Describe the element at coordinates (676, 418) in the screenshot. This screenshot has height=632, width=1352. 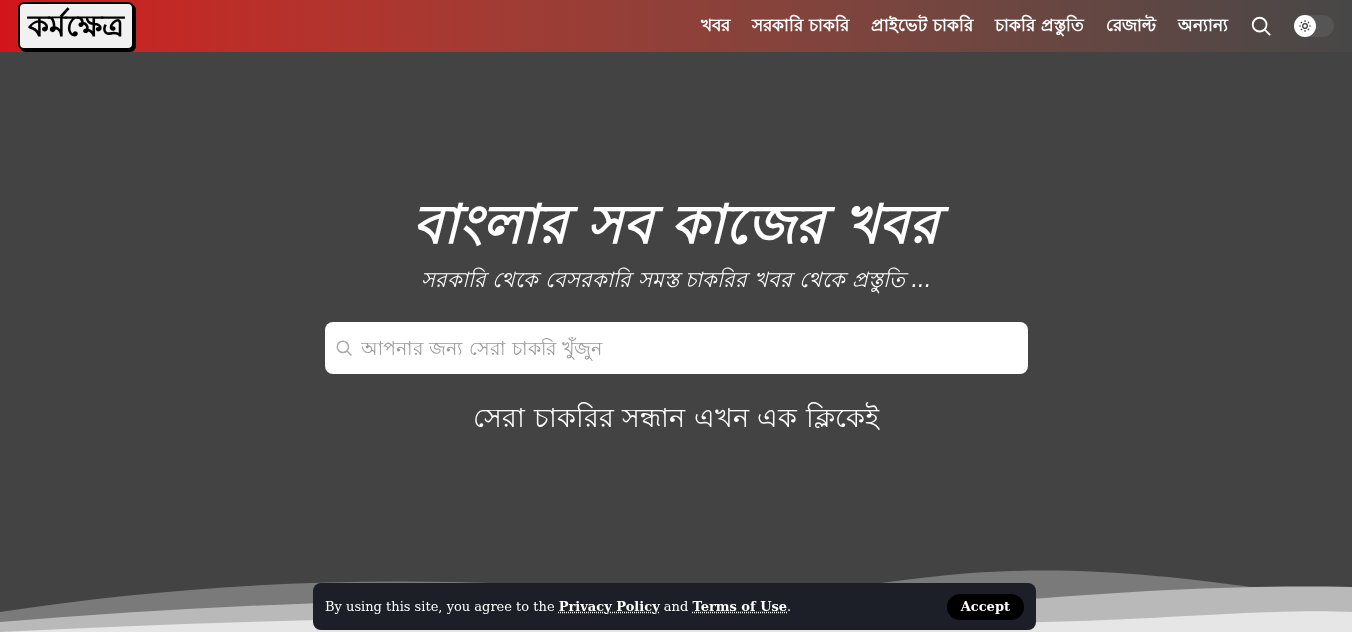
I see `tagline: সেরা চাকরির সন্ধান এখন এক ক্লিকেই` at that location.